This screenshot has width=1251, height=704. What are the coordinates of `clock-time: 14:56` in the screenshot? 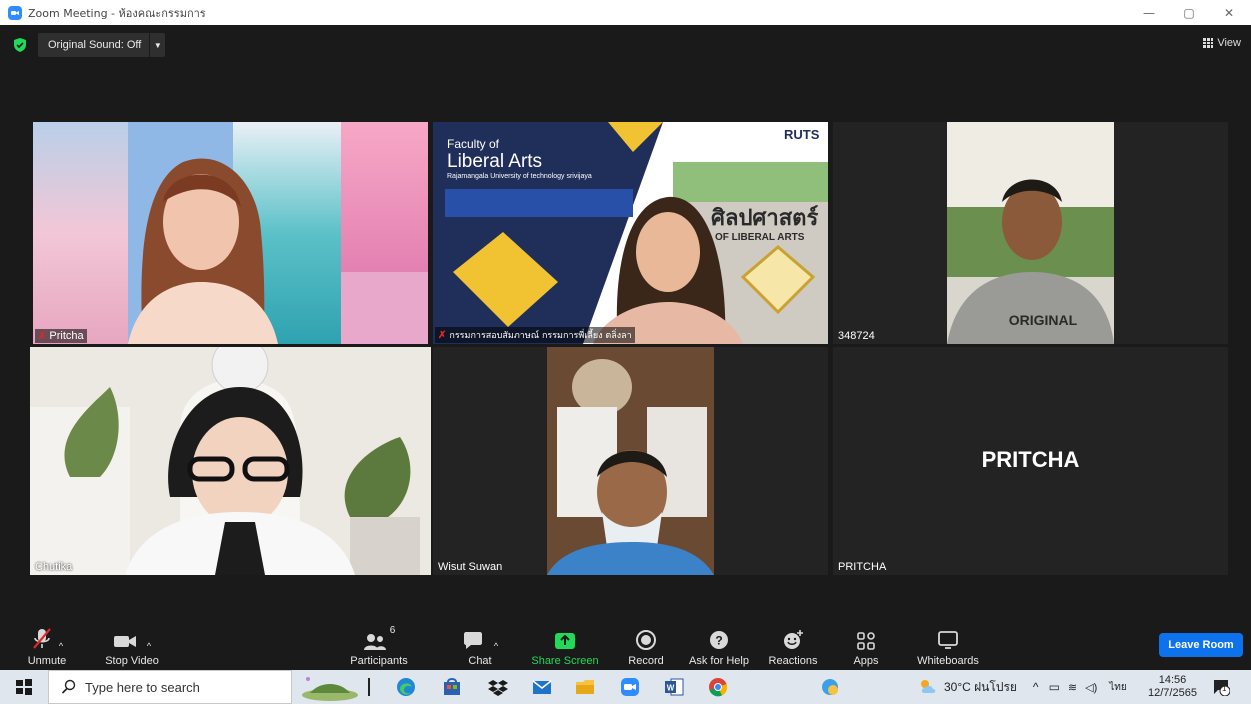 It's located at (1172, 680).